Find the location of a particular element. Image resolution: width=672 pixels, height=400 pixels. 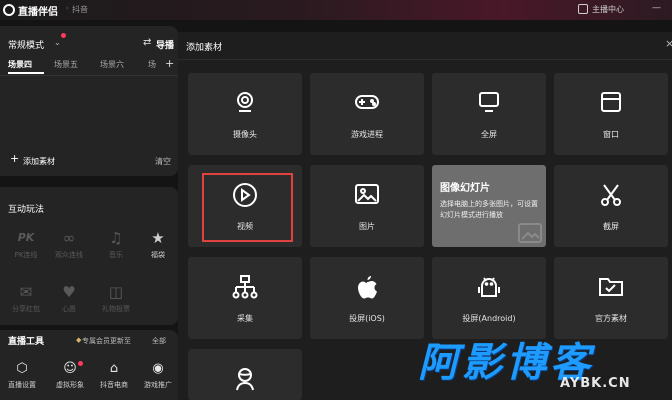

game-promo-tool: ◉ 游戏推广 is located at coordinates (158, 375).